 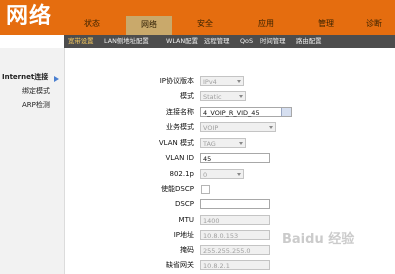 I want to click on sidebar-item-binding: 绑定模式, so click(x=36, y=91).